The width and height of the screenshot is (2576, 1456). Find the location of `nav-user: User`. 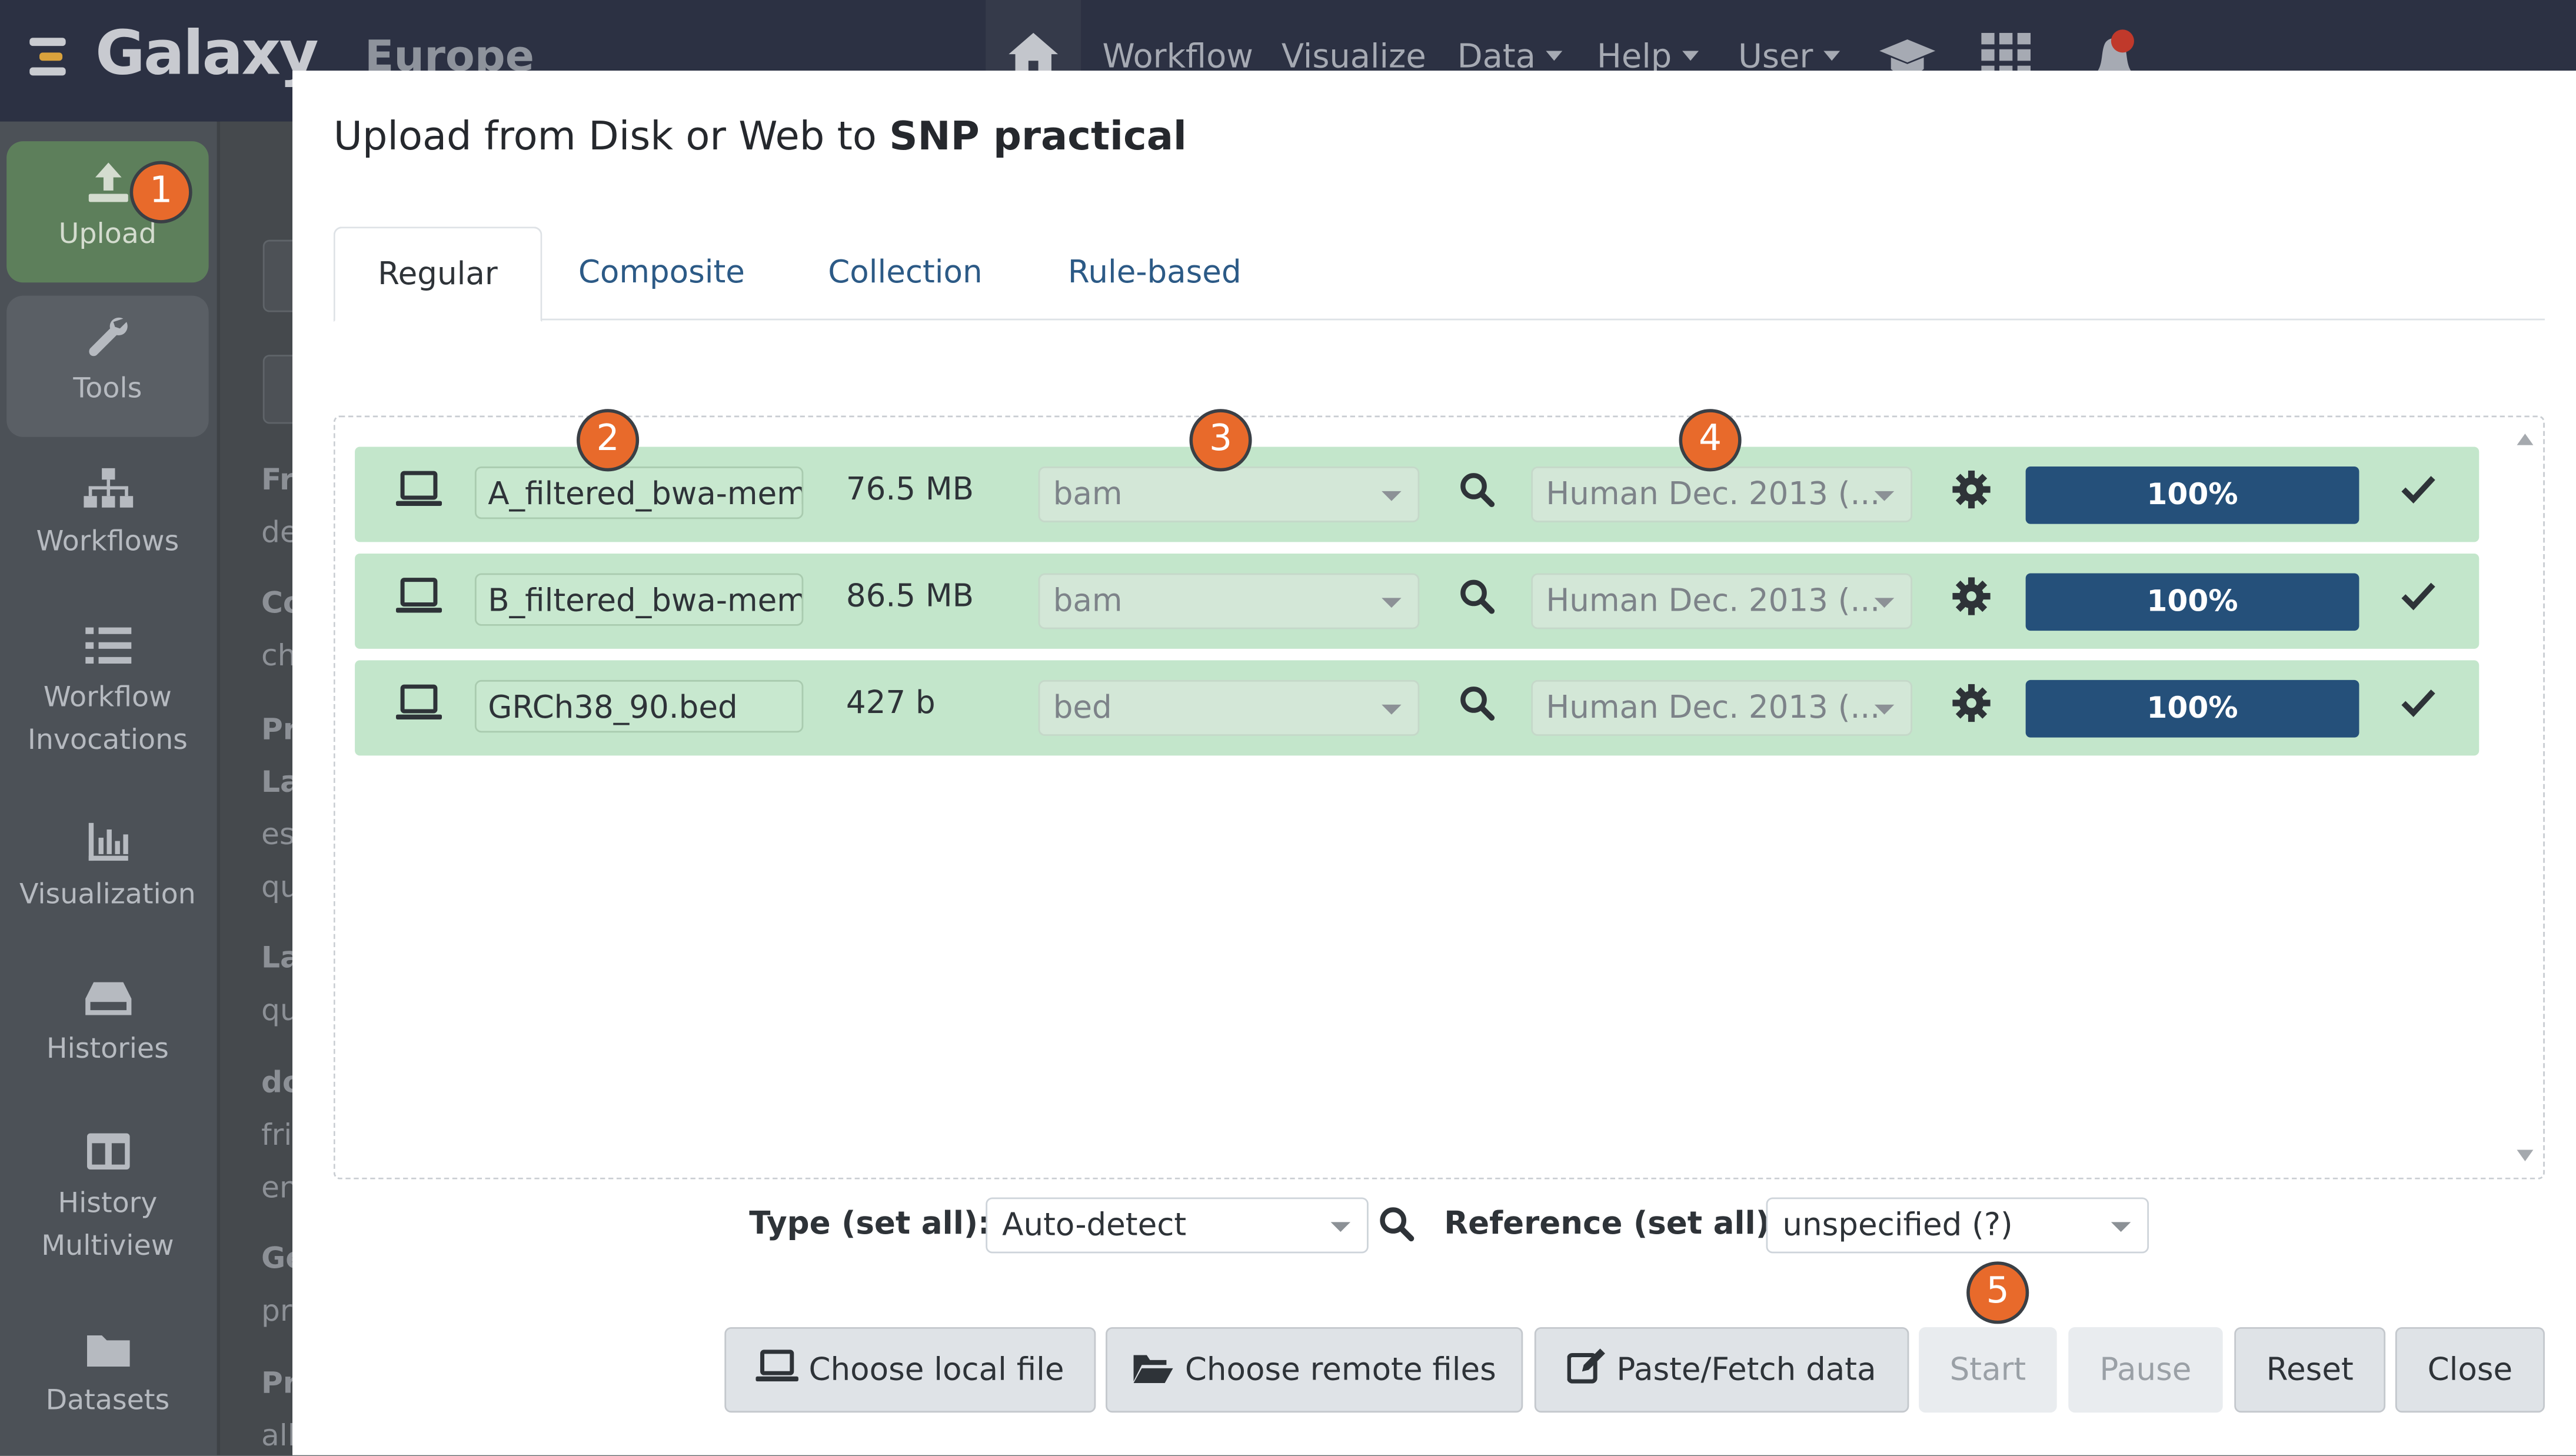

nav-user: User is located at coordinates (1789, 55).